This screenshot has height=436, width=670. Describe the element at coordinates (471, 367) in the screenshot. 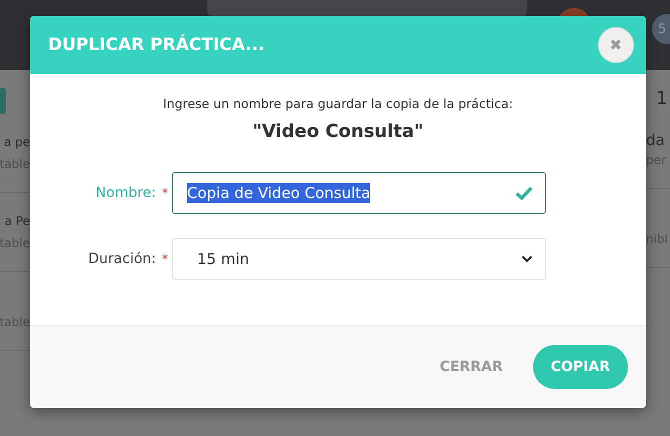

I see `close-text-button: CERRAR` at that location.